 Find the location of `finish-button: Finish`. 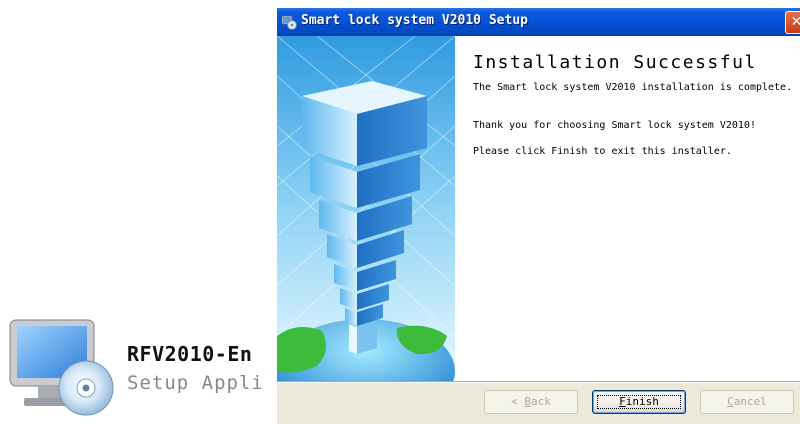

finish-button: Finish is located at coordinates (639, 402).